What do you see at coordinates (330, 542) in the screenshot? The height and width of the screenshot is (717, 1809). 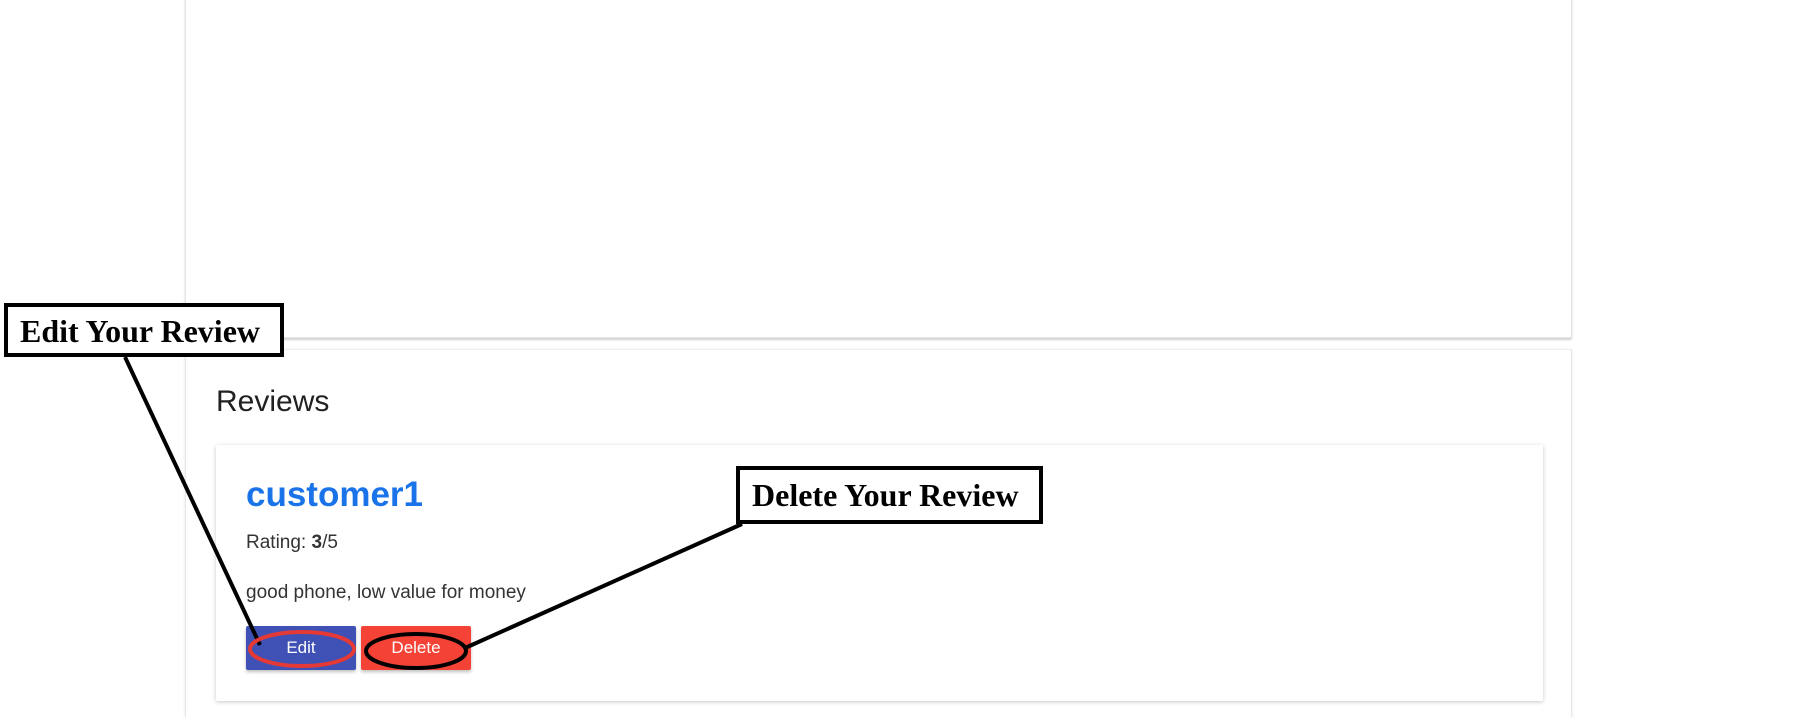 I see `rating-max: /5` at bounding box center [330, 542].